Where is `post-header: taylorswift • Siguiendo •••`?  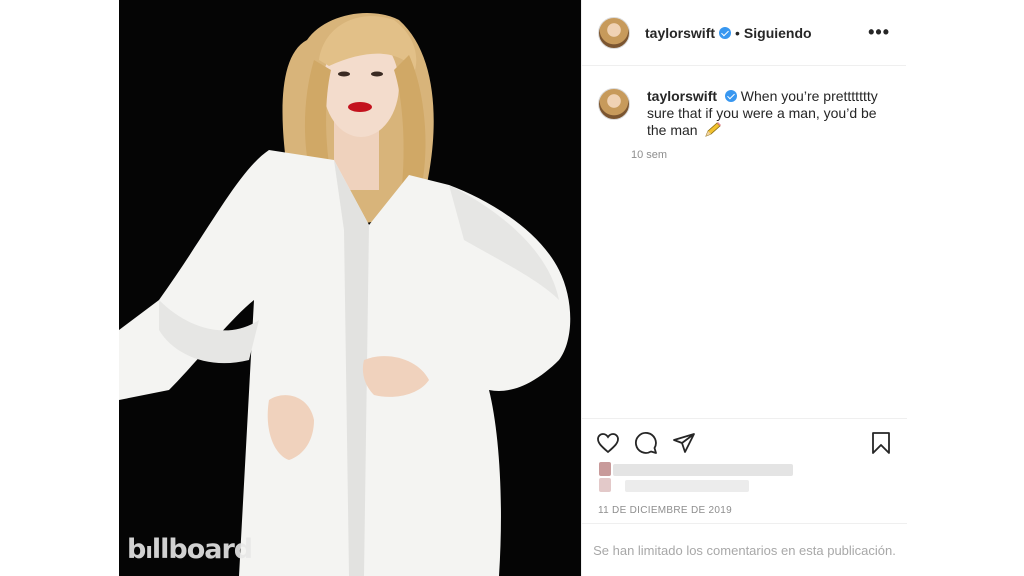
post-header: taylorswift • Siguiendo ••• is located at coordinates (744, 33).